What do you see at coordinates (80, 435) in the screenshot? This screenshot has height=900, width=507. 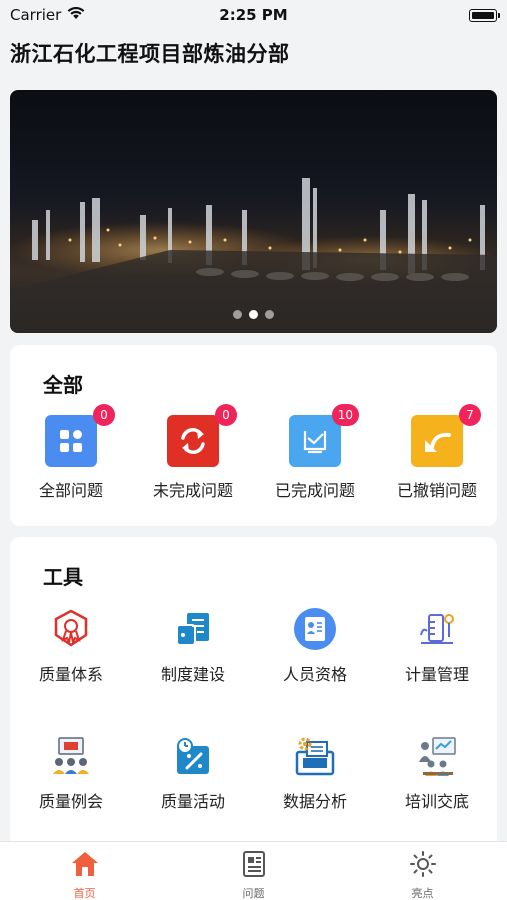 I see `grid-icon: 0` at bounding box center [80, 435].